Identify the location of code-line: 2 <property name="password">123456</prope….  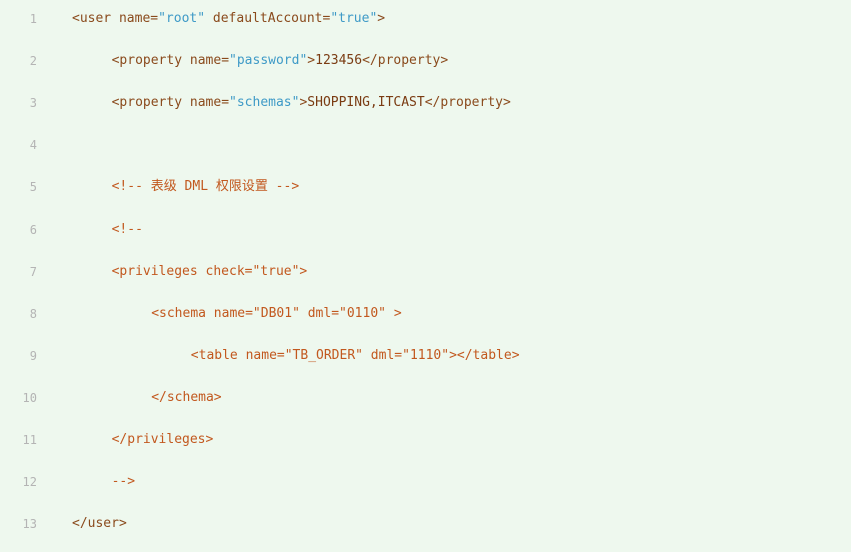
(425, 61).